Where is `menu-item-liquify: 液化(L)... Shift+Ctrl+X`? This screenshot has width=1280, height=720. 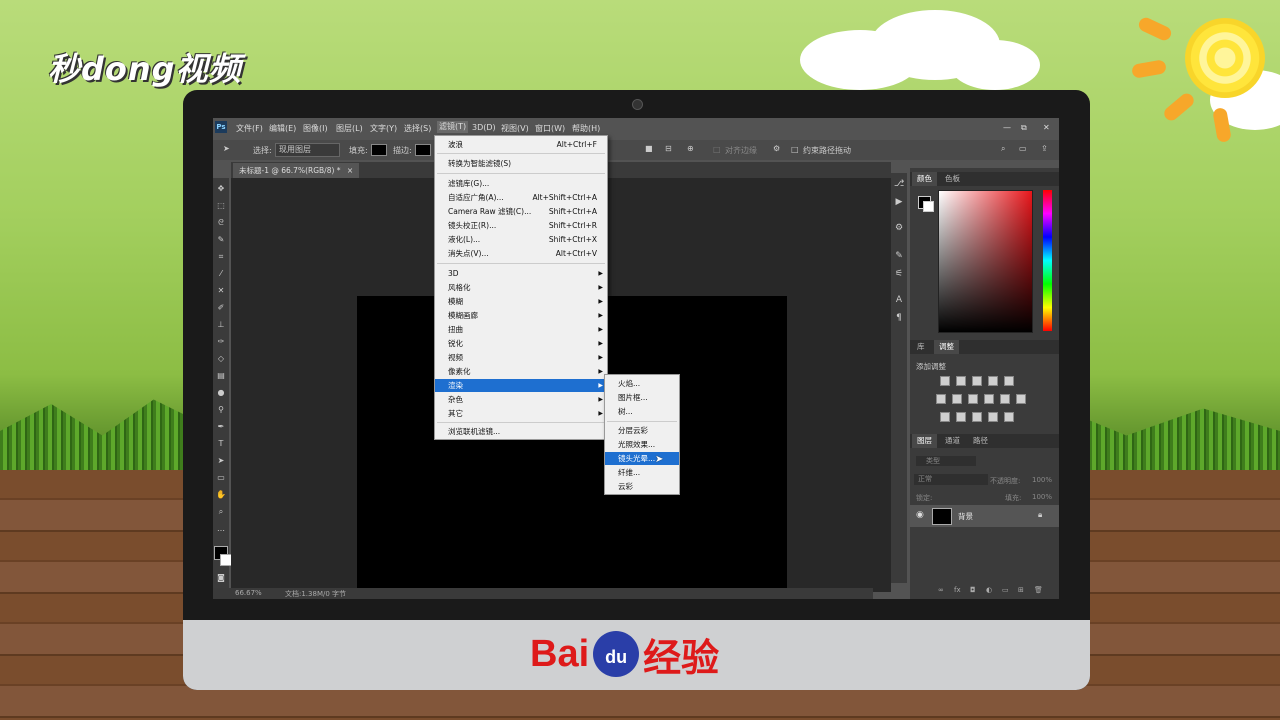
menu-item-liquify: 液化(L)... Shift+Ctrl+X is located at coordinates (521, 239).